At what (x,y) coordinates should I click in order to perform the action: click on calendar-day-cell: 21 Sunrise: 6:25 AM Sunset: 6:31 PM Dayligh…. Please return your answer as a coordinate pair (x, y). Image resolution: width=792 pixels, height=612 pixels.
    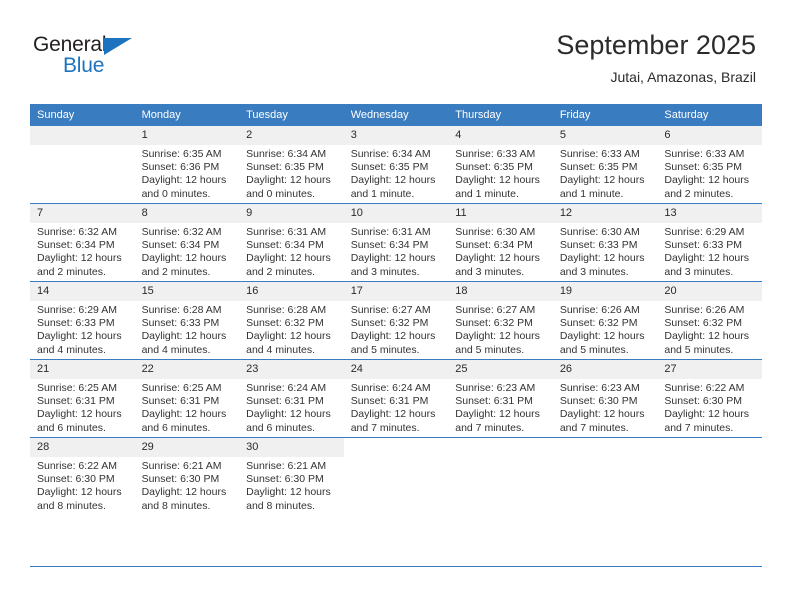
    Looking at the image, I should click on (82, 398).